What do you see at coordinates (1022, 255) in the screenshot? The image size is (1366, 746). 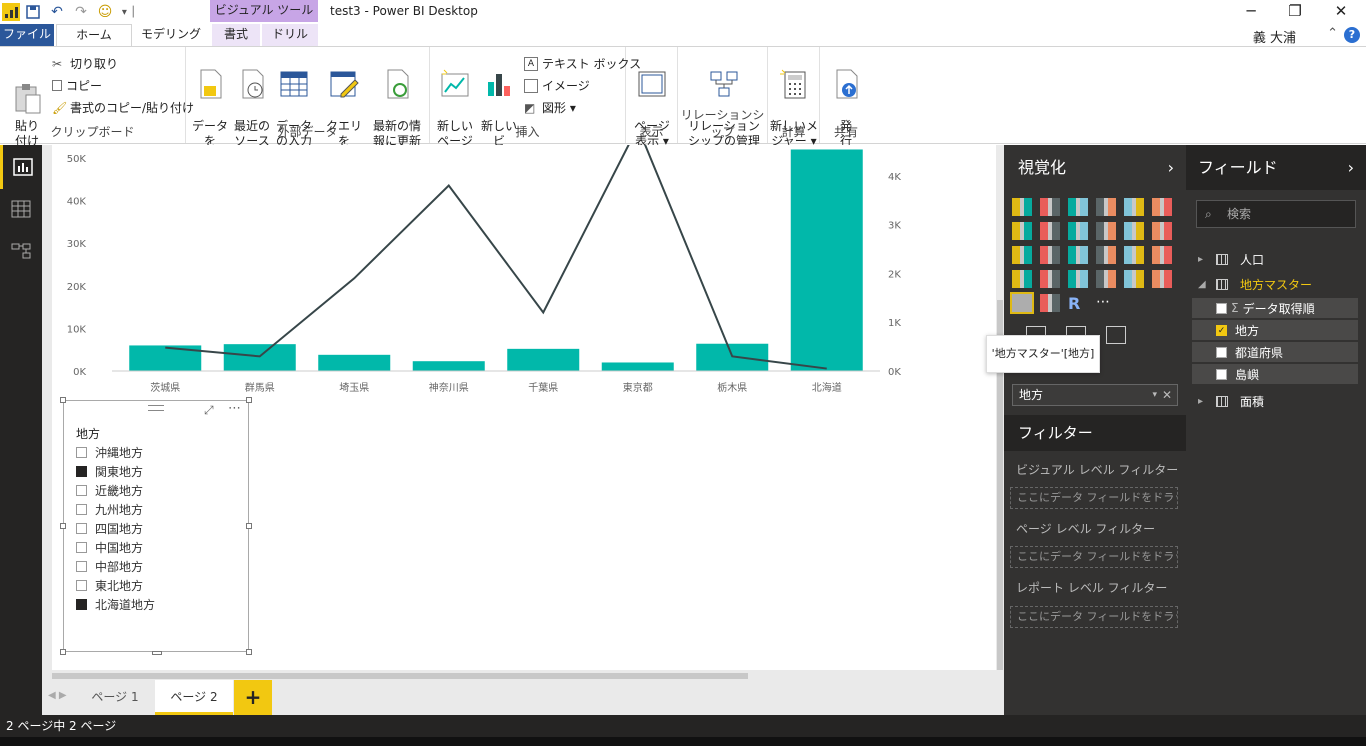 I see `scatter-icon` at bounding box center [1022, 255].